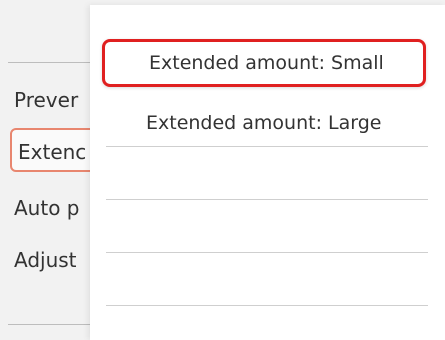 The height and width of the screenshot is (340, 445). What do you see at coordinates (56, 100) in the screenshot?
I see `menu-item-preview: Prever` at bounding box center [56, 100].